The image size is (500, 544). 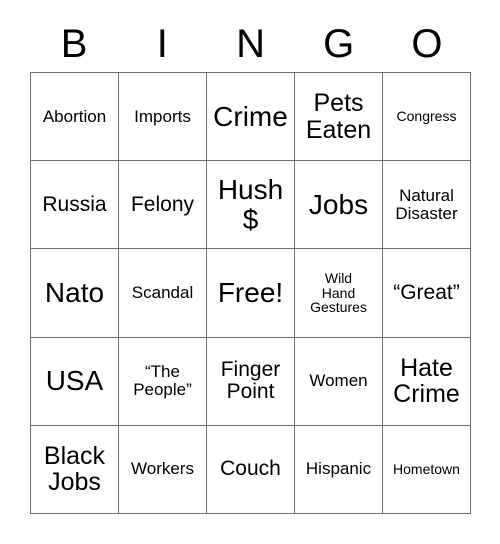 I want to click on bingo-cell-label: Natural Disaster, so click(x=426, y=204).